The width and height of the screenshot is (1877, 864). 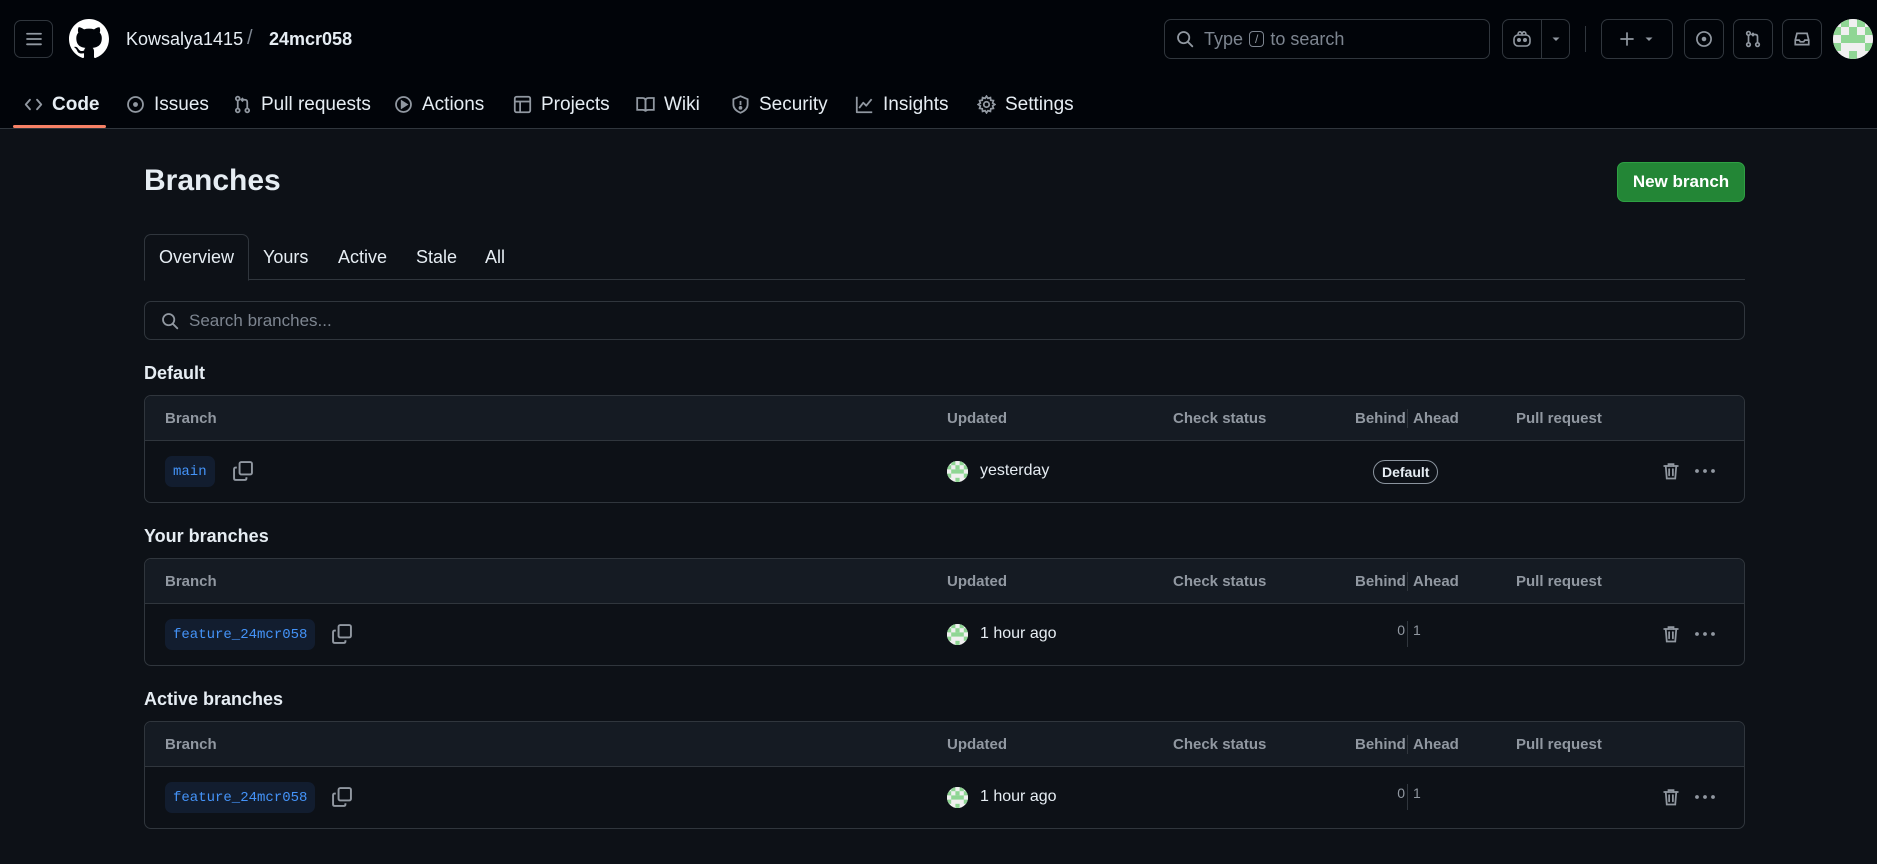 What do you see at coordinates (1307, 38) in the screenshot?
I see `search-suffix: to search` at bounding box center [1307, 38].